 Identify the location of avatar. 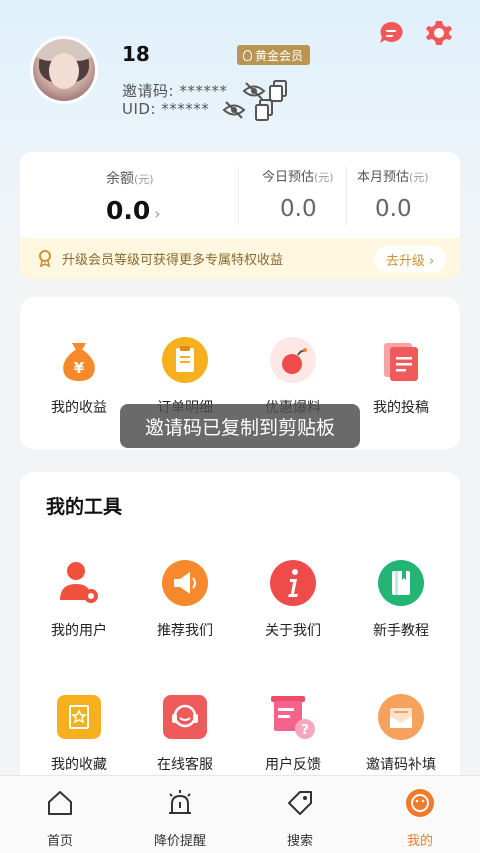
(64, 70).